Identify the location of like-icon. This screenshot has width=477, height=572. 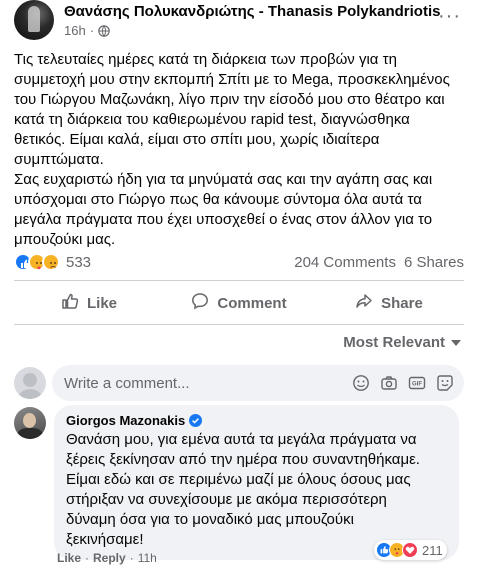
(70, 303).